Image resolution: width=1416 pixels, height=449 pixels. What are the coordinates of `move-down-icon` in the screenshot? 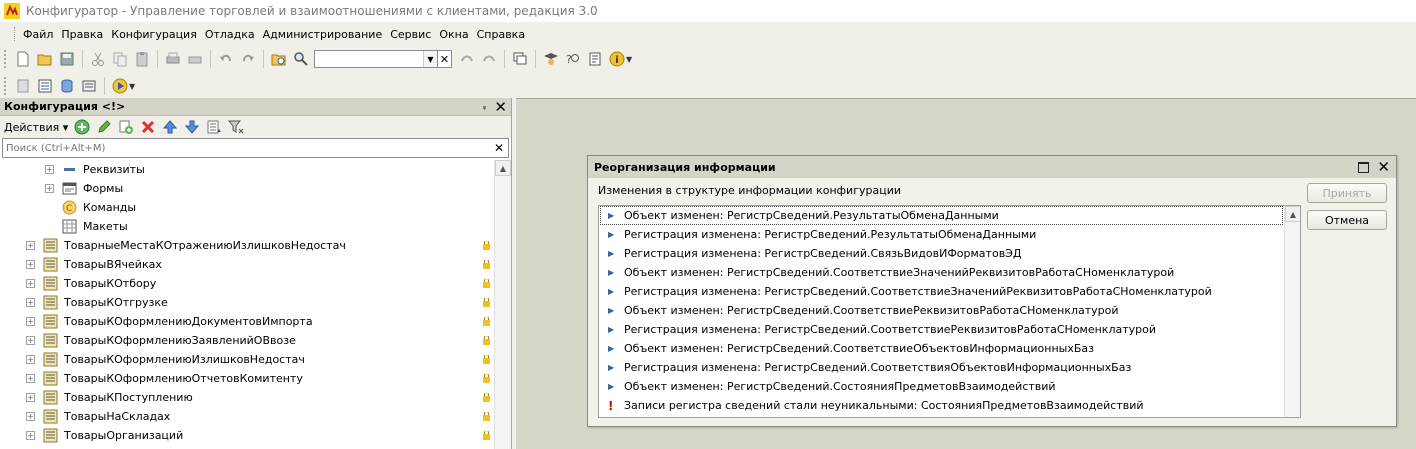 It's located at (192, 127).